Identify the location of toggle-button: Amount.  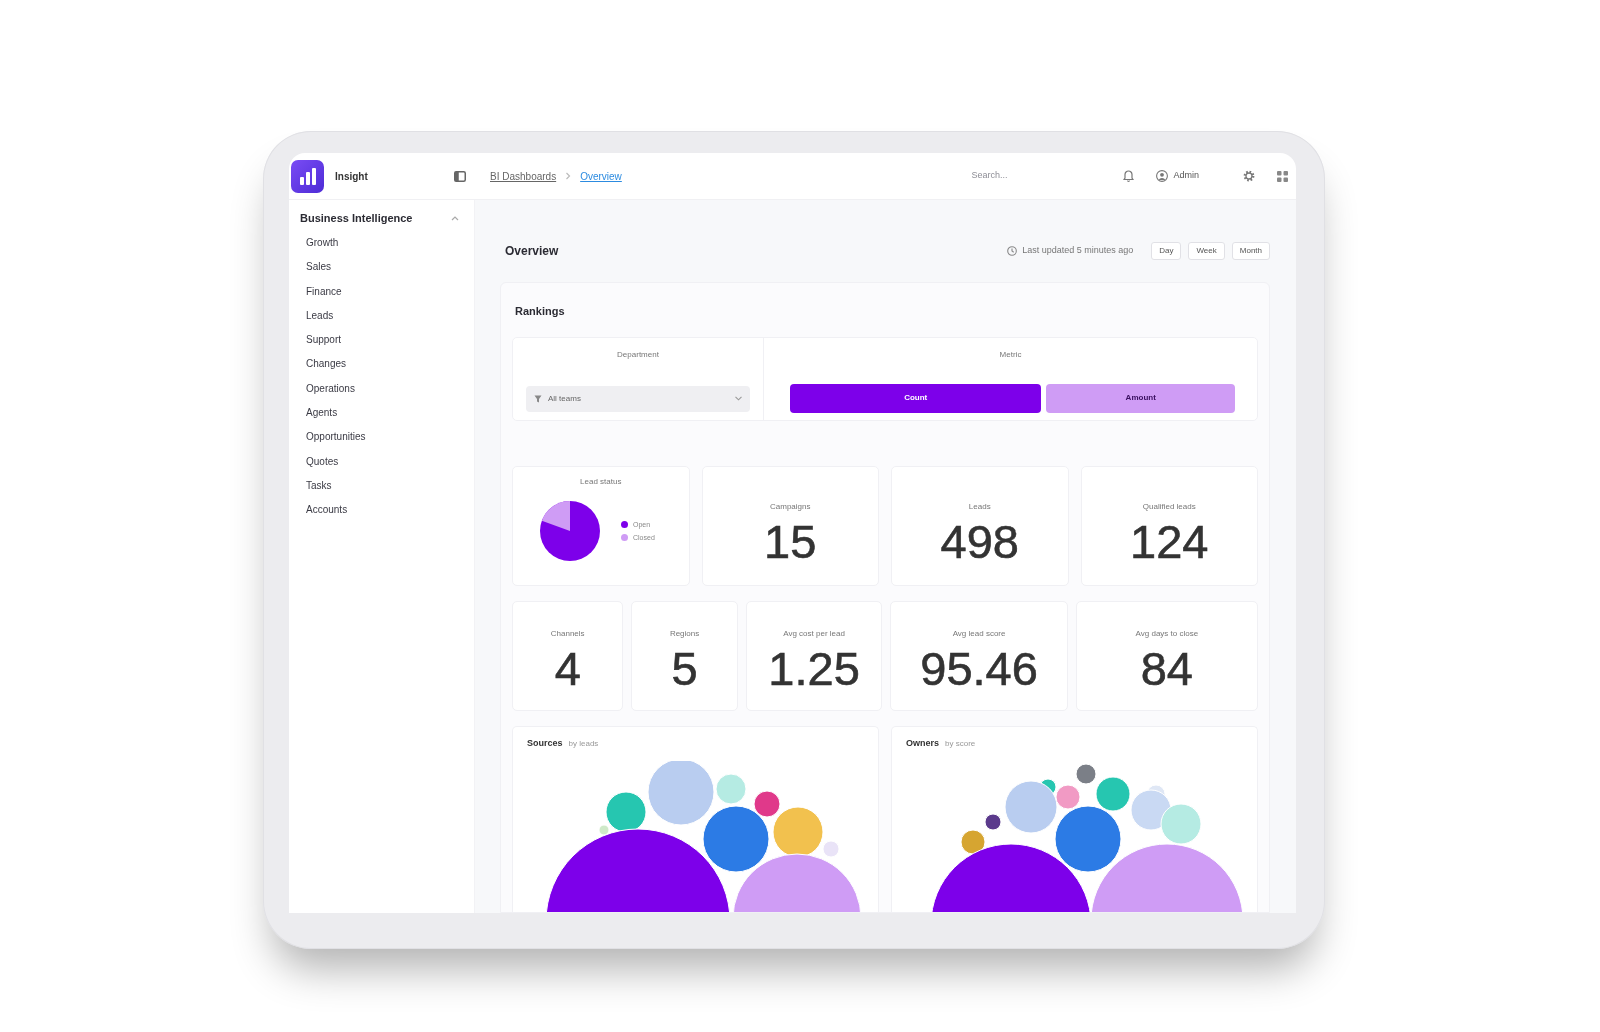
(1140, 398).